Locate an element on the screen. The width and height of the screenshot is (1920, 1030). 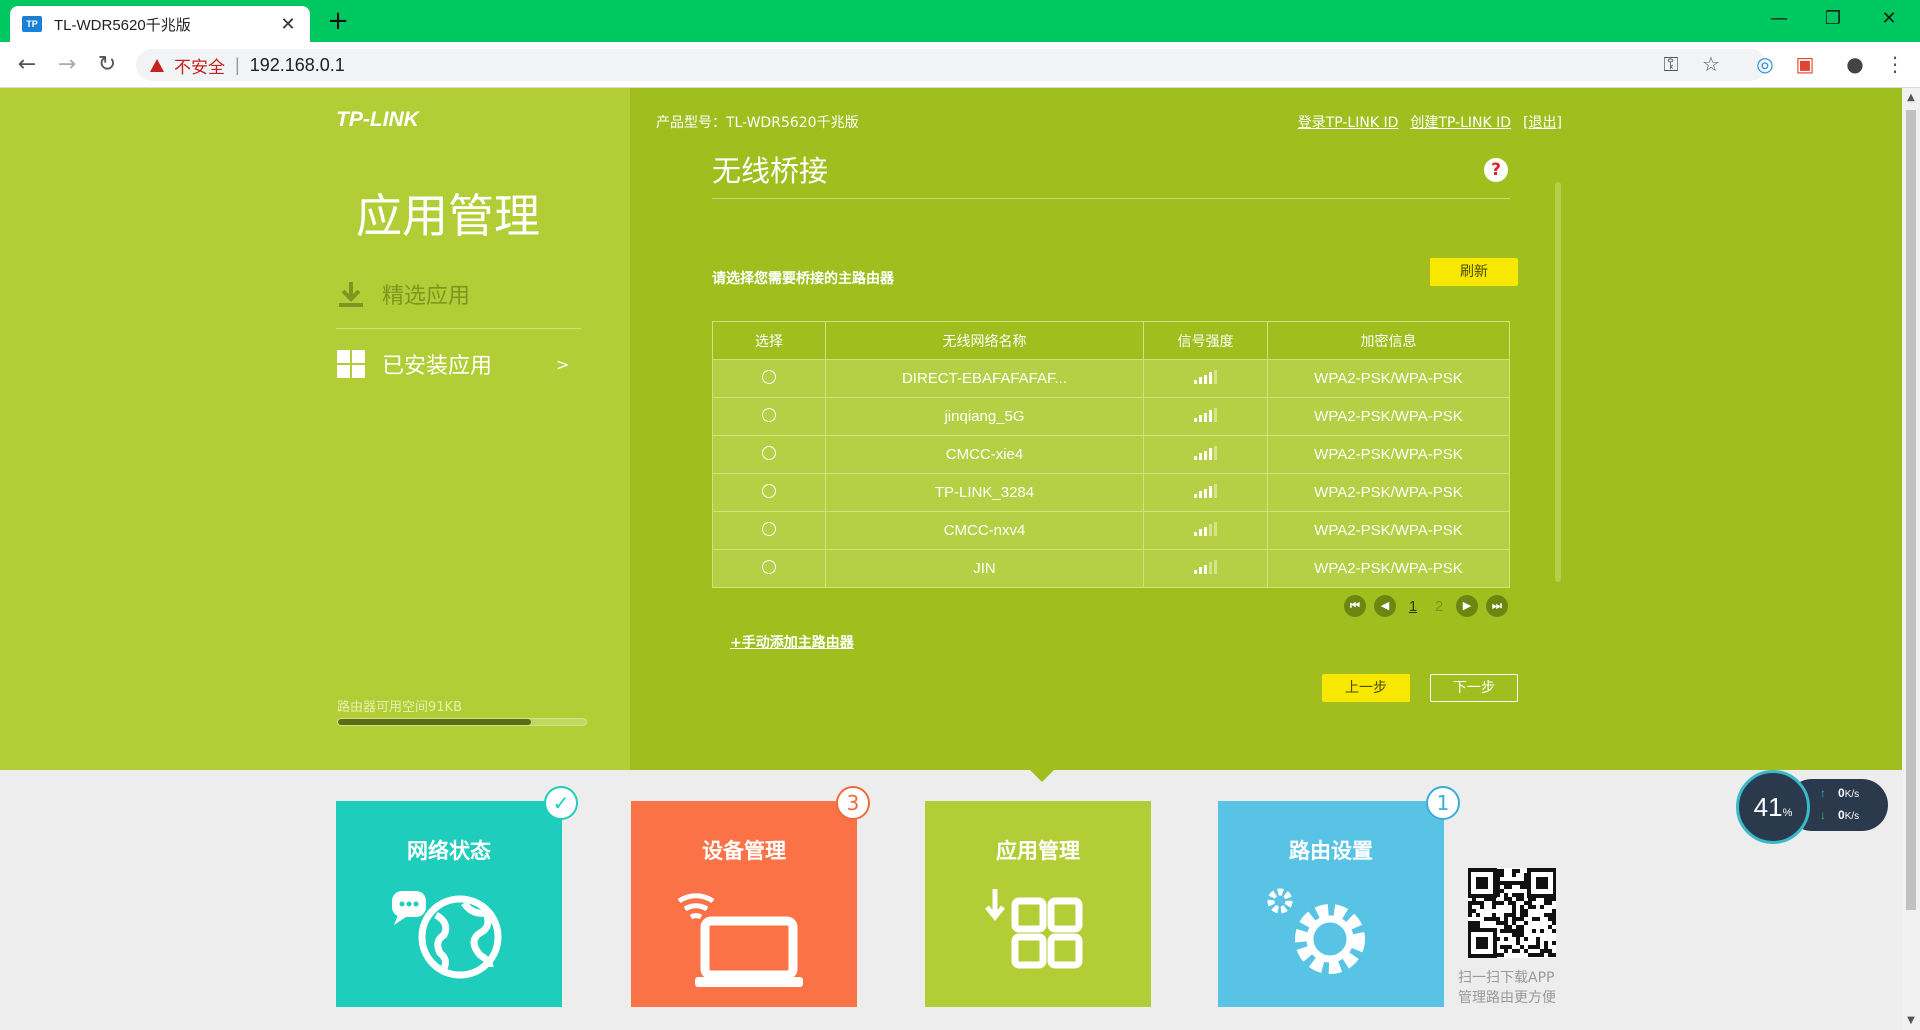
warning-icon is located at coordinates (157, 65).